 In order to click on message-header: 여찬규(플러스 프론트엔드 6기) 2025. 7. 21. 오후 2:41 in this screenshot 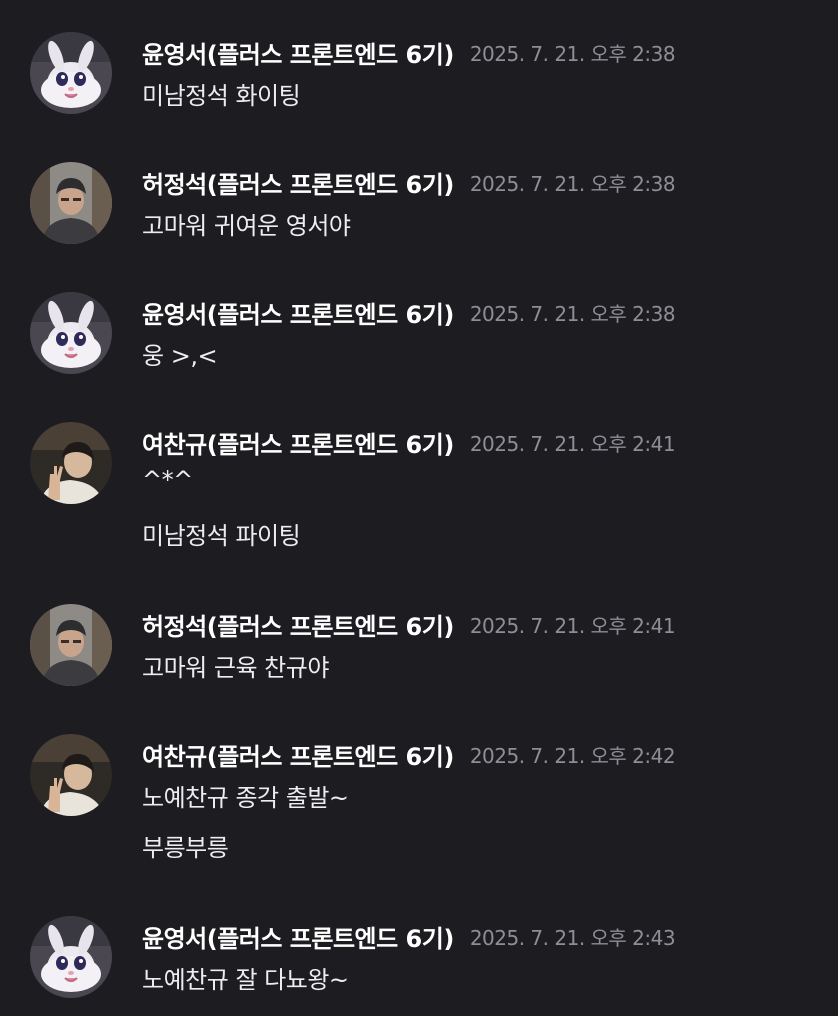, I will do `click(409, 442)`.